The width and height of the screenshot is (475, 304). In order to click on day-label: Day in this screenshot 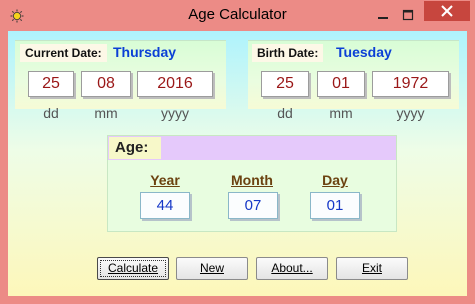, I will do `click(335, 180)`.